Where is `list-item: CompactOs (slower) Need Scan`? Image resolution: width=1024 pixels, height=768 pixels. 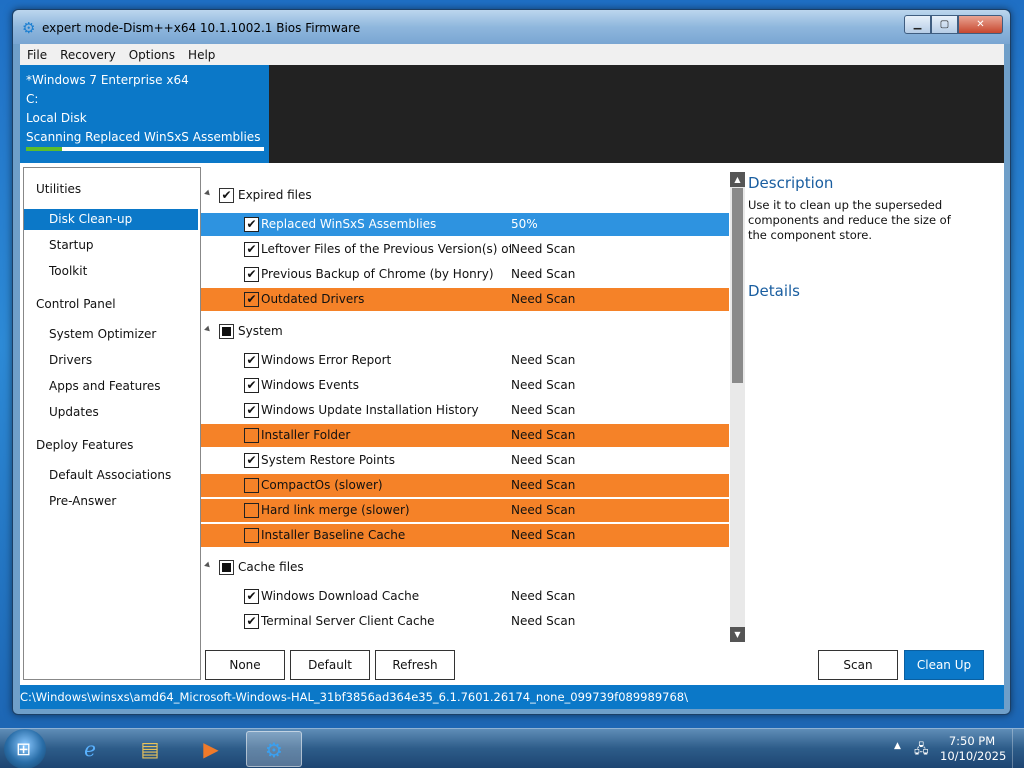 list-item: CompactOs (slower) Need Scan is located at coordinates (465, 485).